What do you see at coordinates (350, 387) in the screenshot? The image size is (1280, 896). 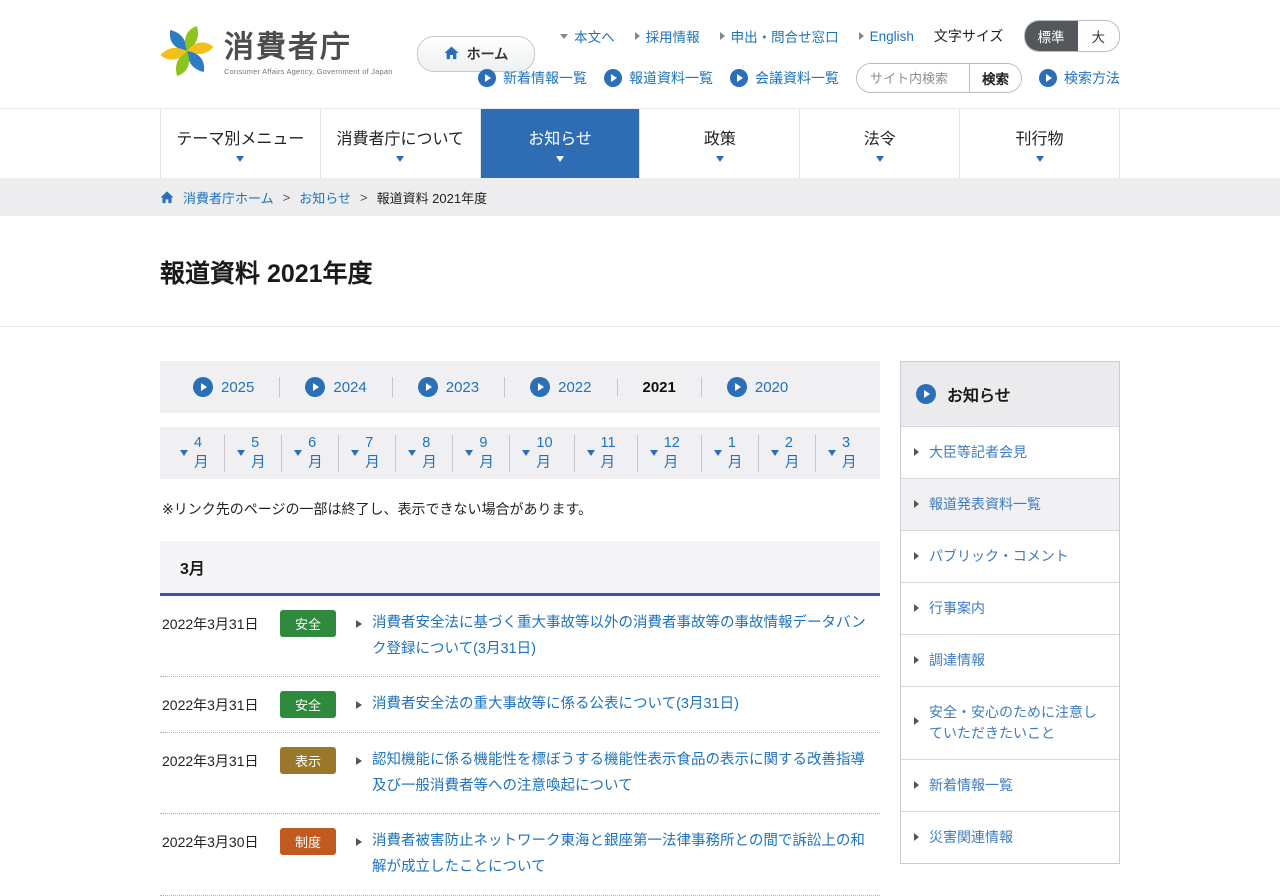 I see `year-label: 2024` at bounding box center [350, 387].